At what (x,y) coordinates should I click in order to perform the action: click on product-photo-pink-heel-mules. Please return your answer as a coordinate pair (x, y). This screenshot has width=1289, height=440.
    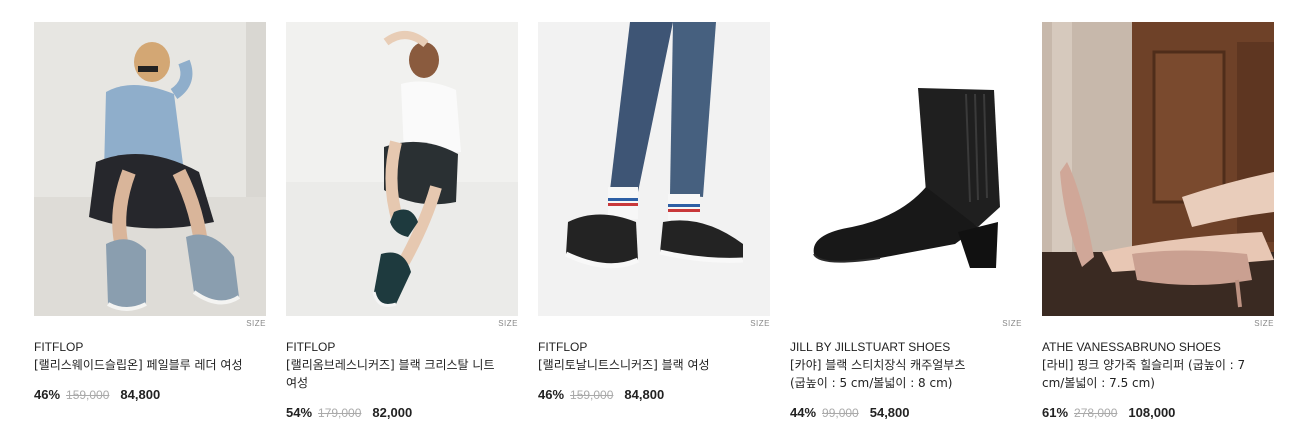
    Looking at the image, I should click on (1158, 169).